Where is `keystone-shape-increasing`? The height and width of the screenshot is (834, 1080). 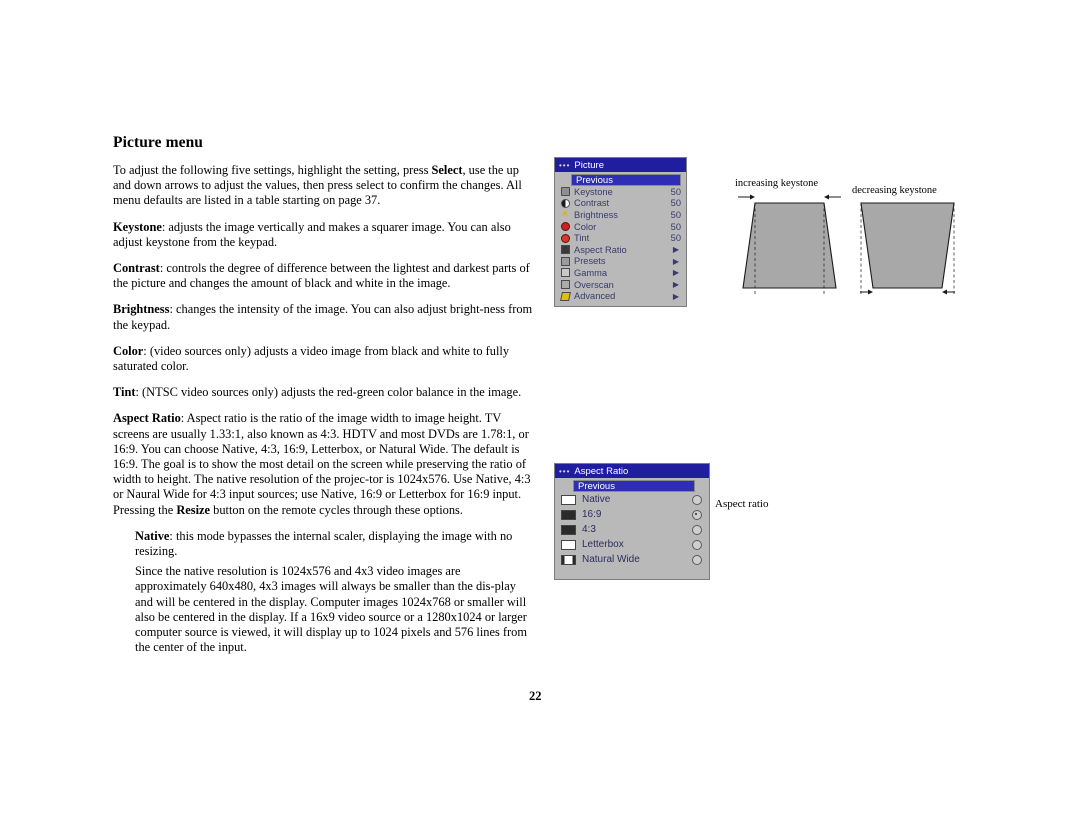
keystone-shape-increasing is located at coordinates (789, 245).